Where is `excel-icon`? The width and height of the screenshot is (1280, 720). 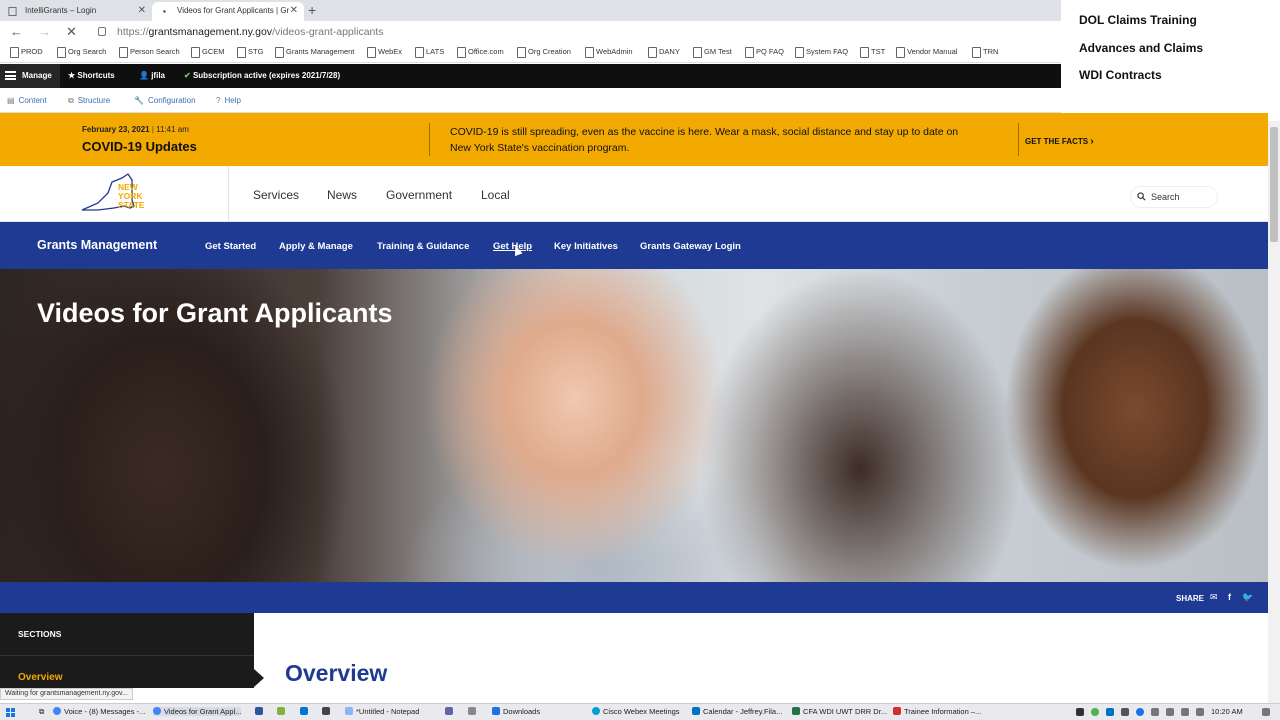 excel-icon is located at coordinates (796, 711).